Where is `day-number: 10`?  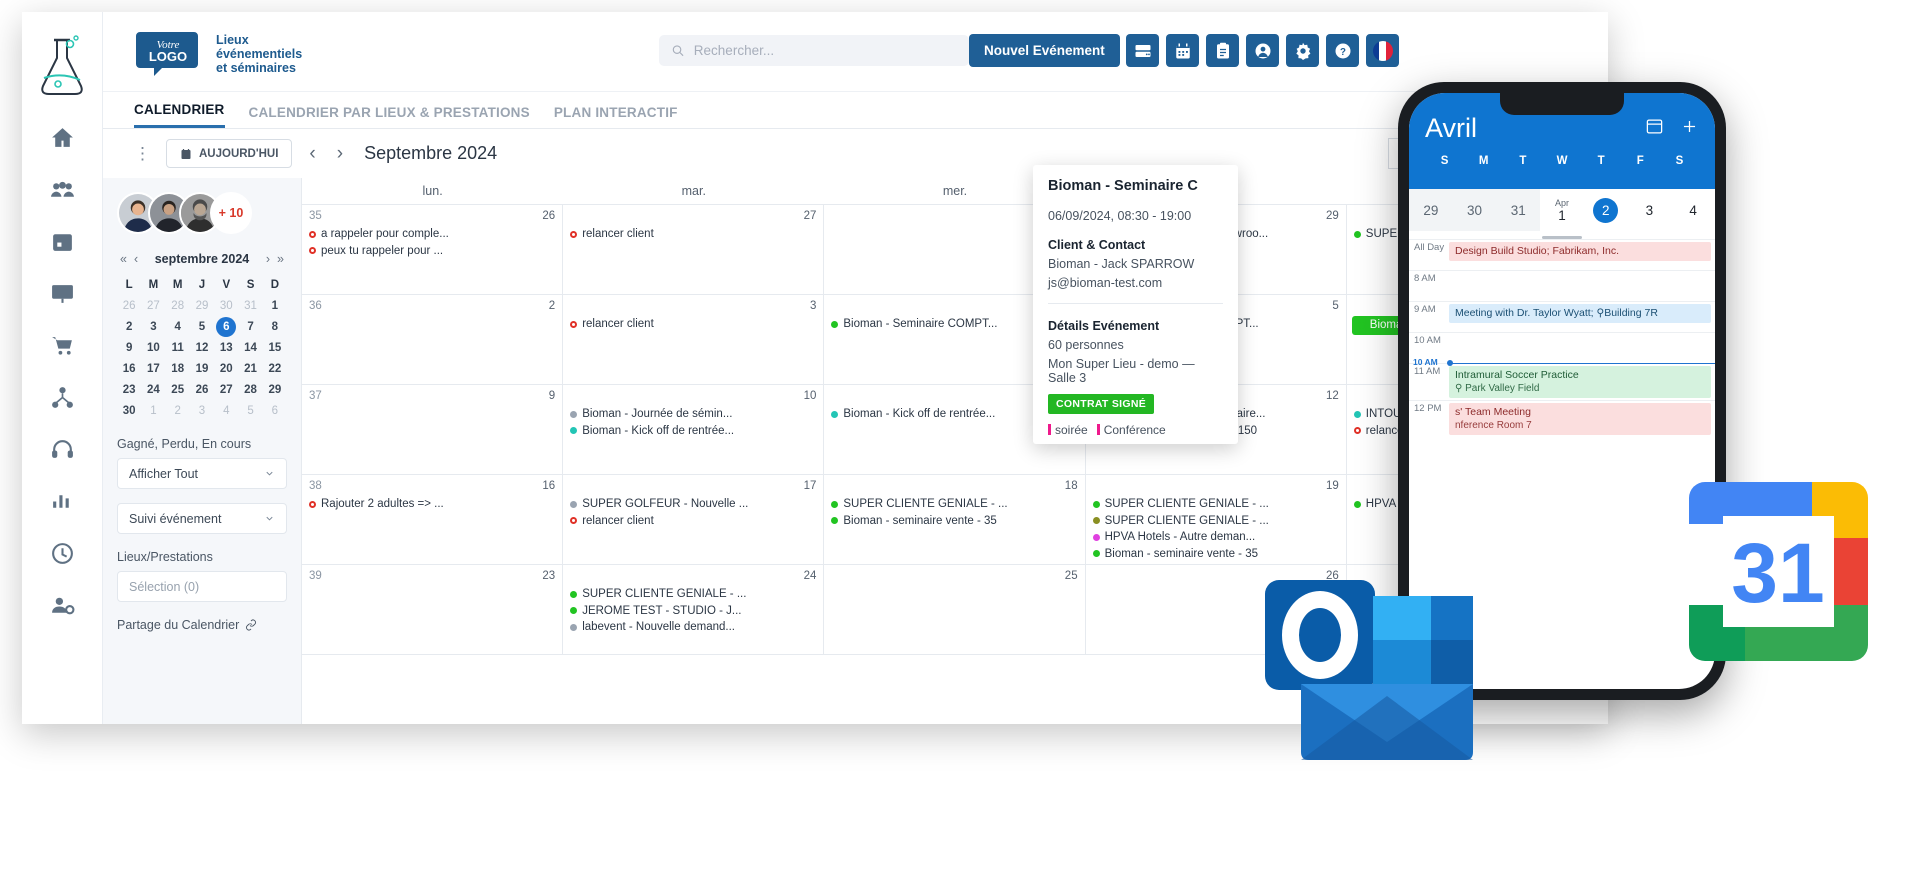
day-number: 10 is located at coordinates (810, 396).